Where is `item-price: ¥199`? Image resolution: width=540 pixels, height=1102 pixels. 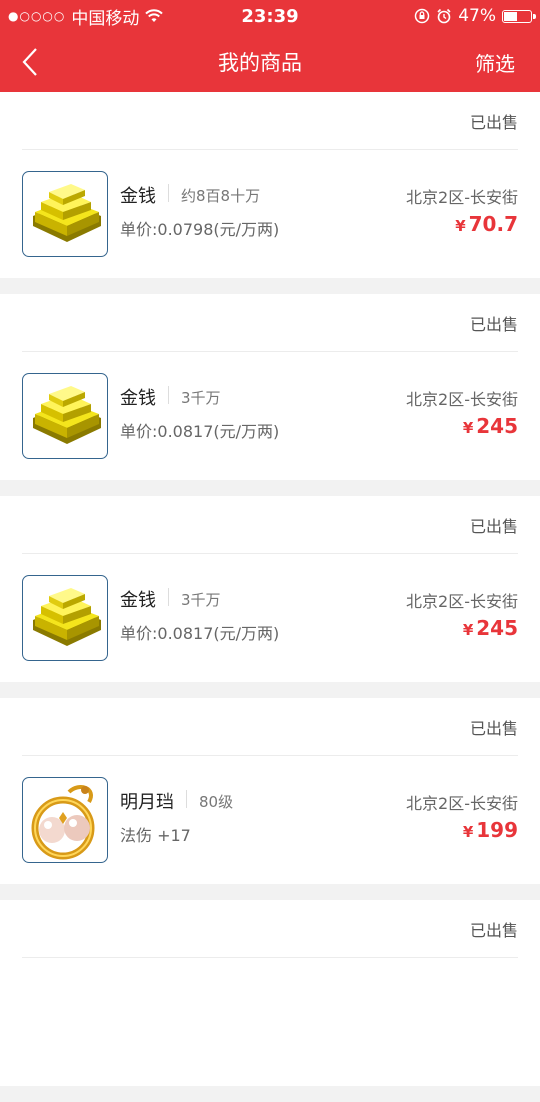
item-price: ¥199 is located at coordinates (490, 830).